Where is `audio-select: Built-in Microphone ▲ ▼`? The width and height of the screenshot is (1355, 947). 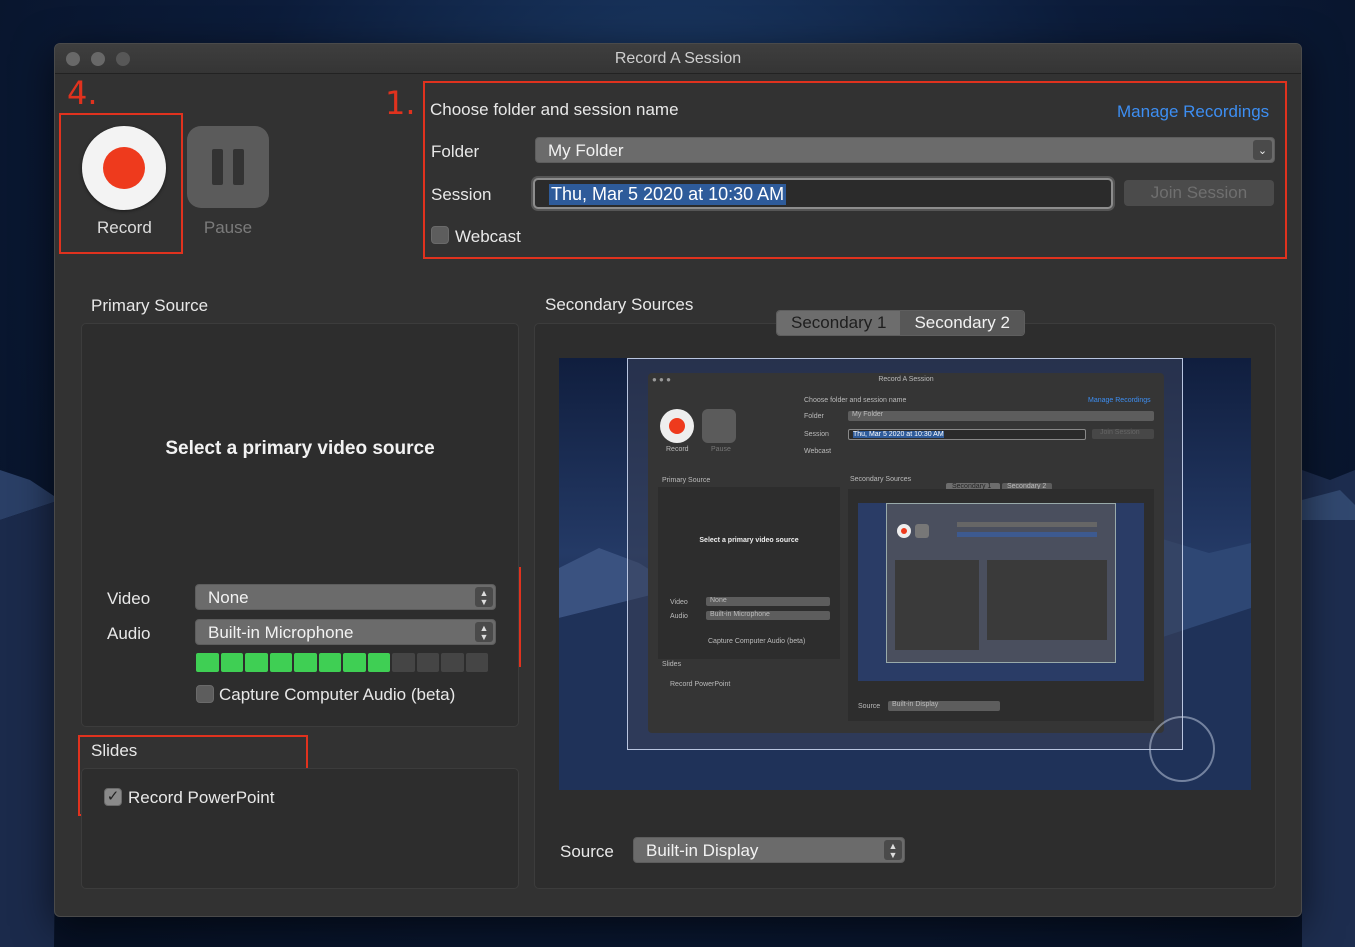
audio-select: Built-in Microphone ▲ ▼ is located at coordinates (345, 632).